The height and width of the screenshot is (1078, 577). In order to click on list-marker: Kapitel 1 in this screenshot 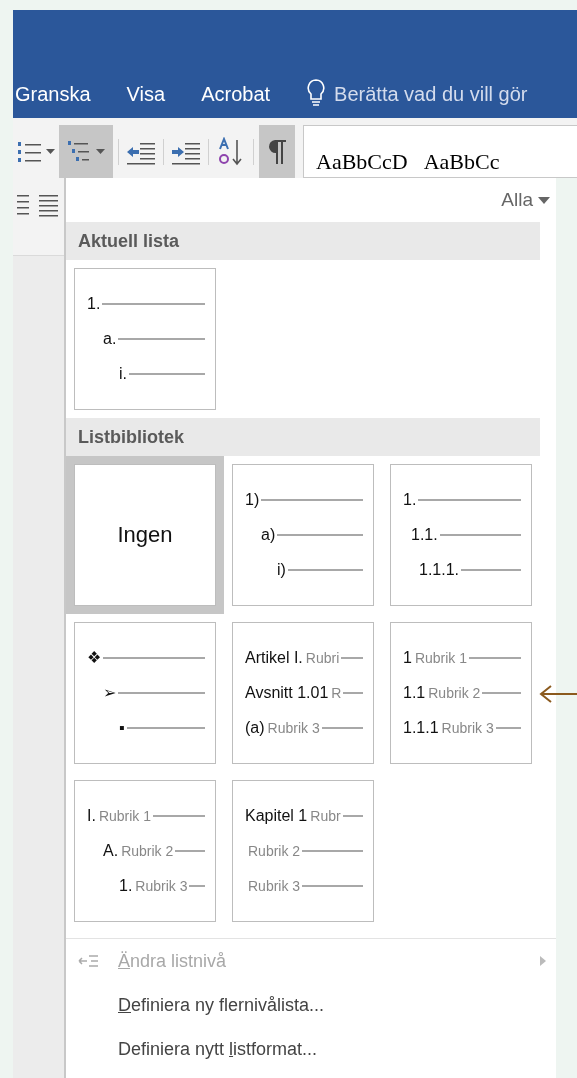, I will do `click(276, 815)`.